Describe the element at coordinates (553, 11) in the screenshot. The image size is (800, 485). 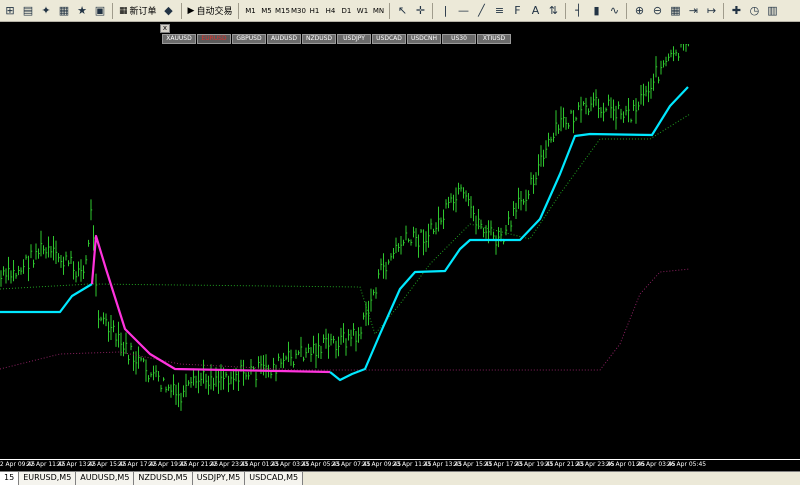
I see `arrow-shapes-icon: ⇅` at that location.